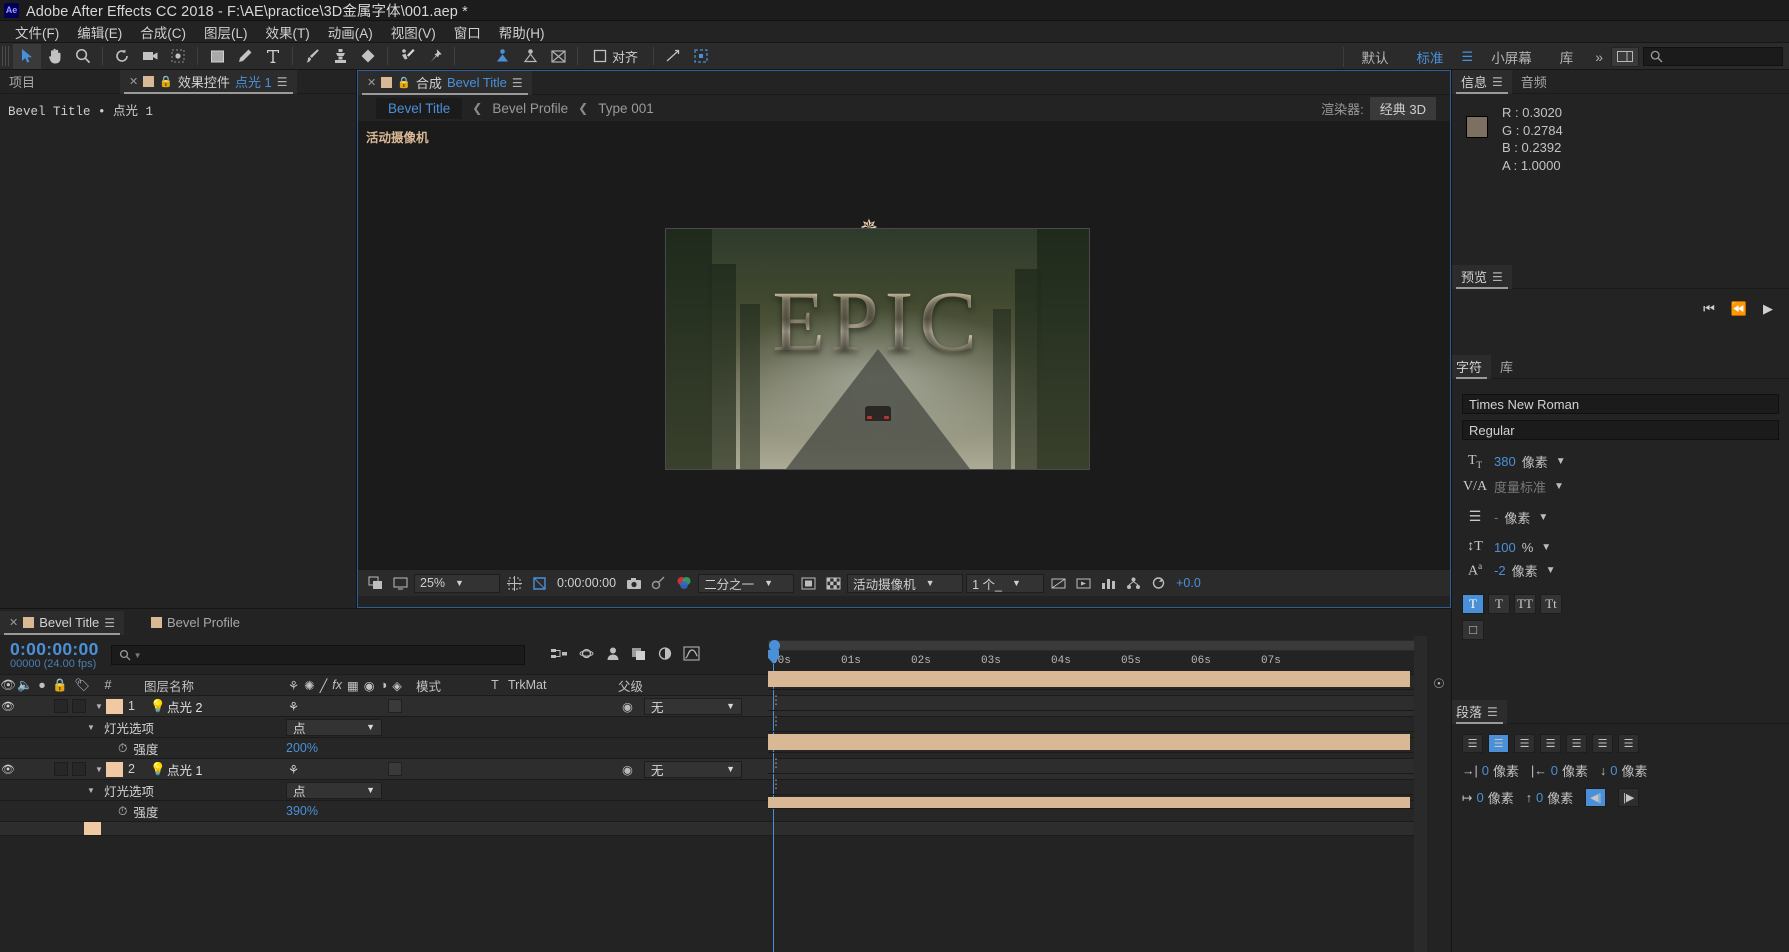  What do you see at coordinates (615, 56) in the screenshot?
I see `align-panel-toggle: 对齐` at bounding box center [615, 56].